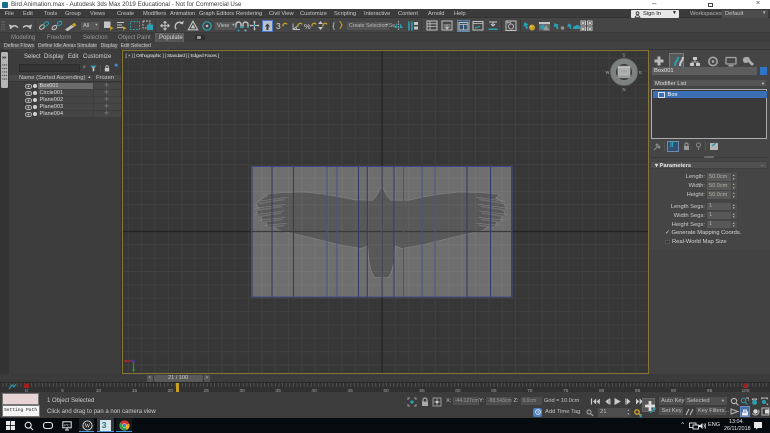  Describe the element at coordinates (640, 72) in the screenshot. I see `svg-text: E` at that location.